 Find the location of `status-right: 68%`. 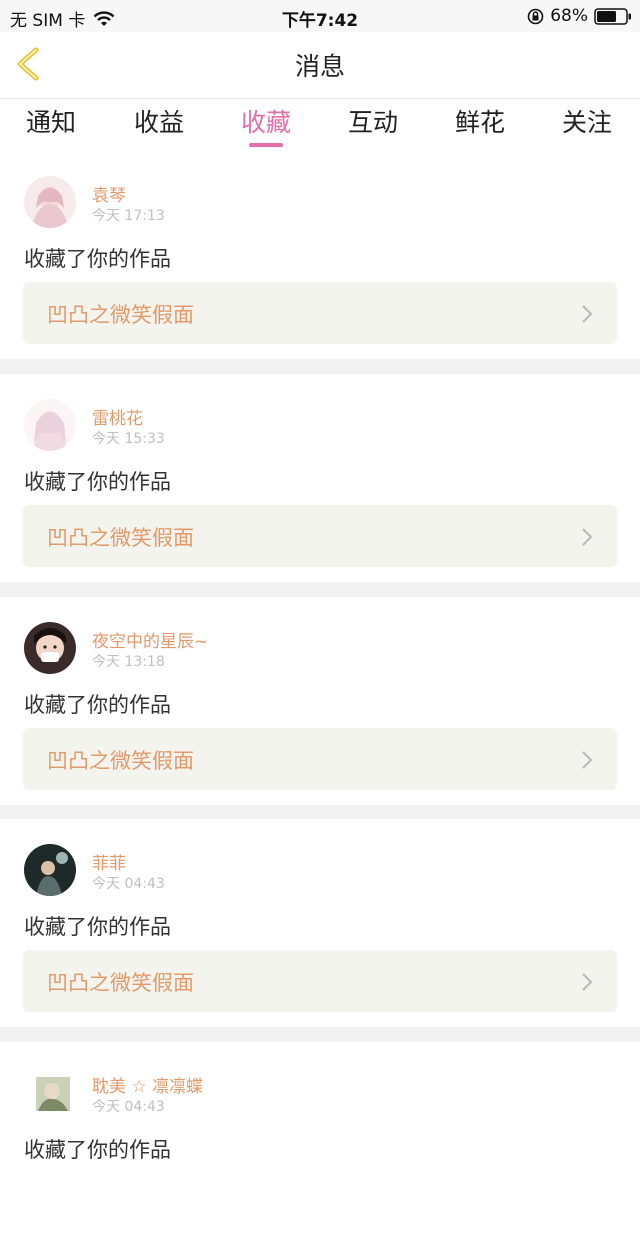

status-right: 68% is located at coordinates (579, 16).